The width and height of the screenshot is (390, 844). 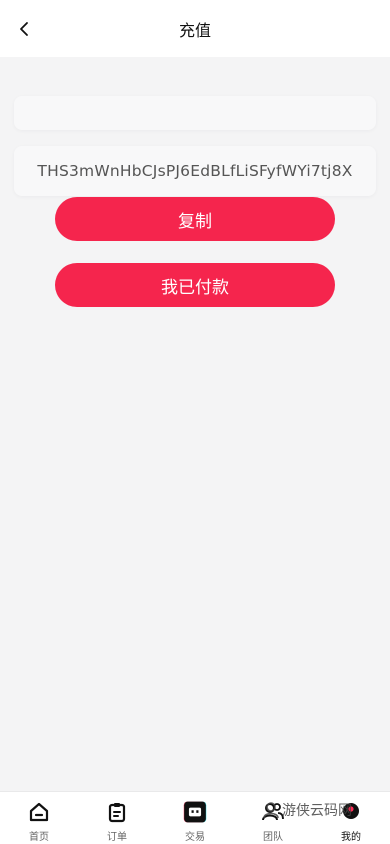 What do you see at coordinates (273, 837) in the screenshot?
I see `tab-team-label: 团队` at bounding box center [273, 837].